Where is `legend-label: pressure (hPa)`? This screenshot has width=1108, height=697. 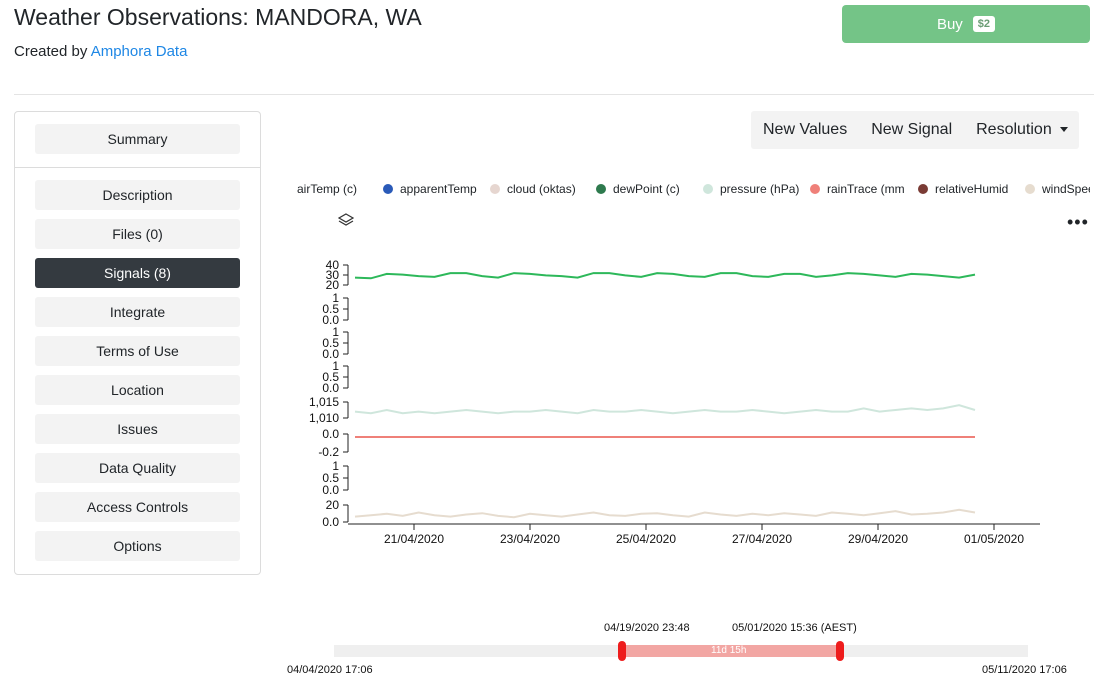 legend-label: pressure (hPa) is located at coordinates (760, 189).